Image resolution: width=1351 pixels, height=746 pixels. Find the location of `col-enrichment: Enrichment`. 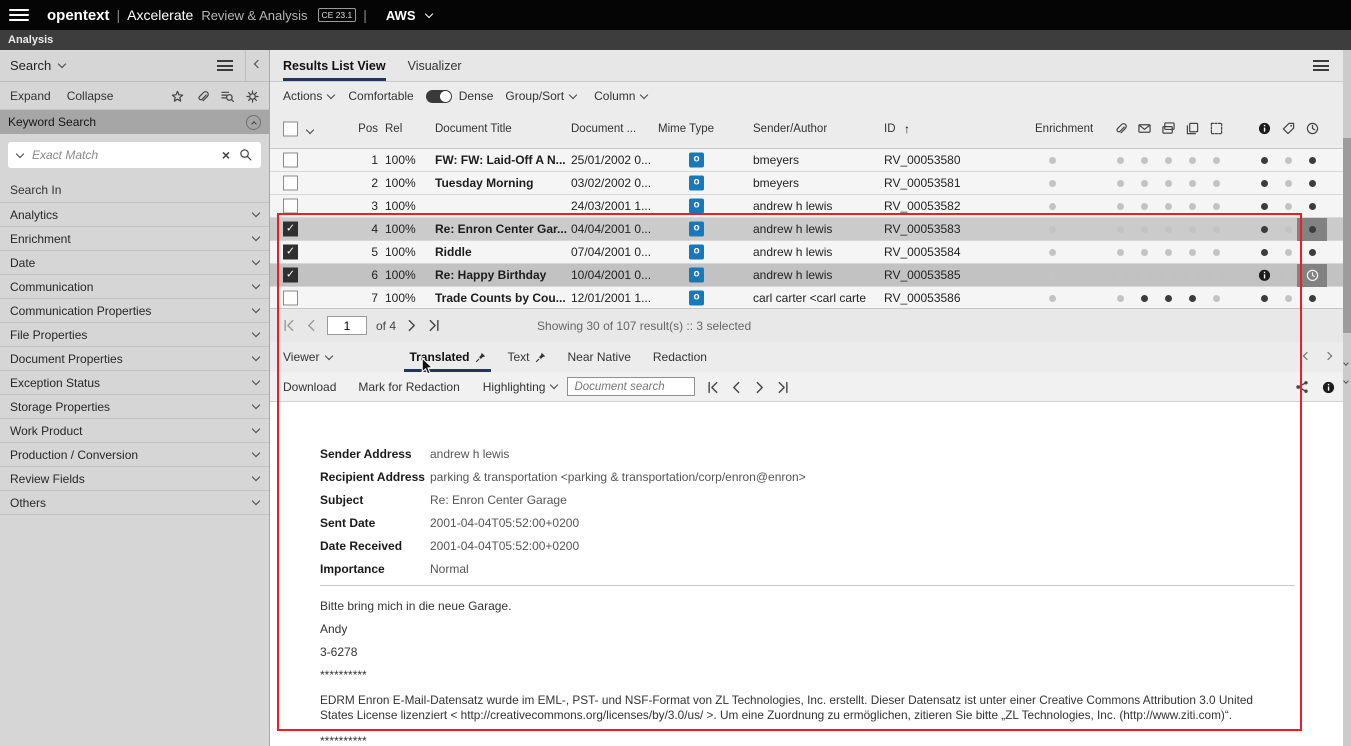

col-enrichment: Enrichment is located at coordinates (1064, 129).